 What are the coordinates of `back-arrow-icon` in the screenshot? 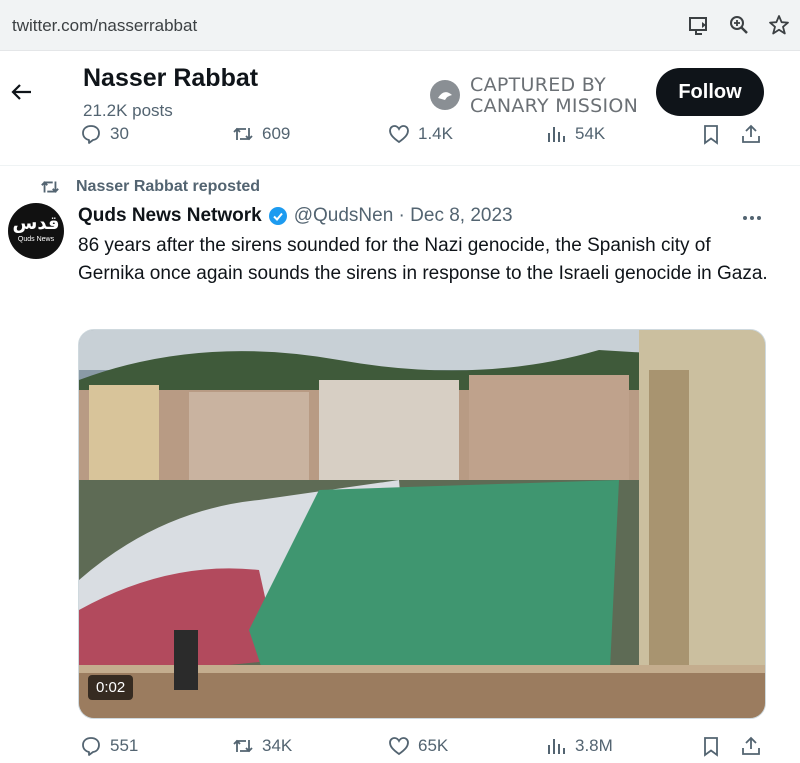 It's located at (22, 92).